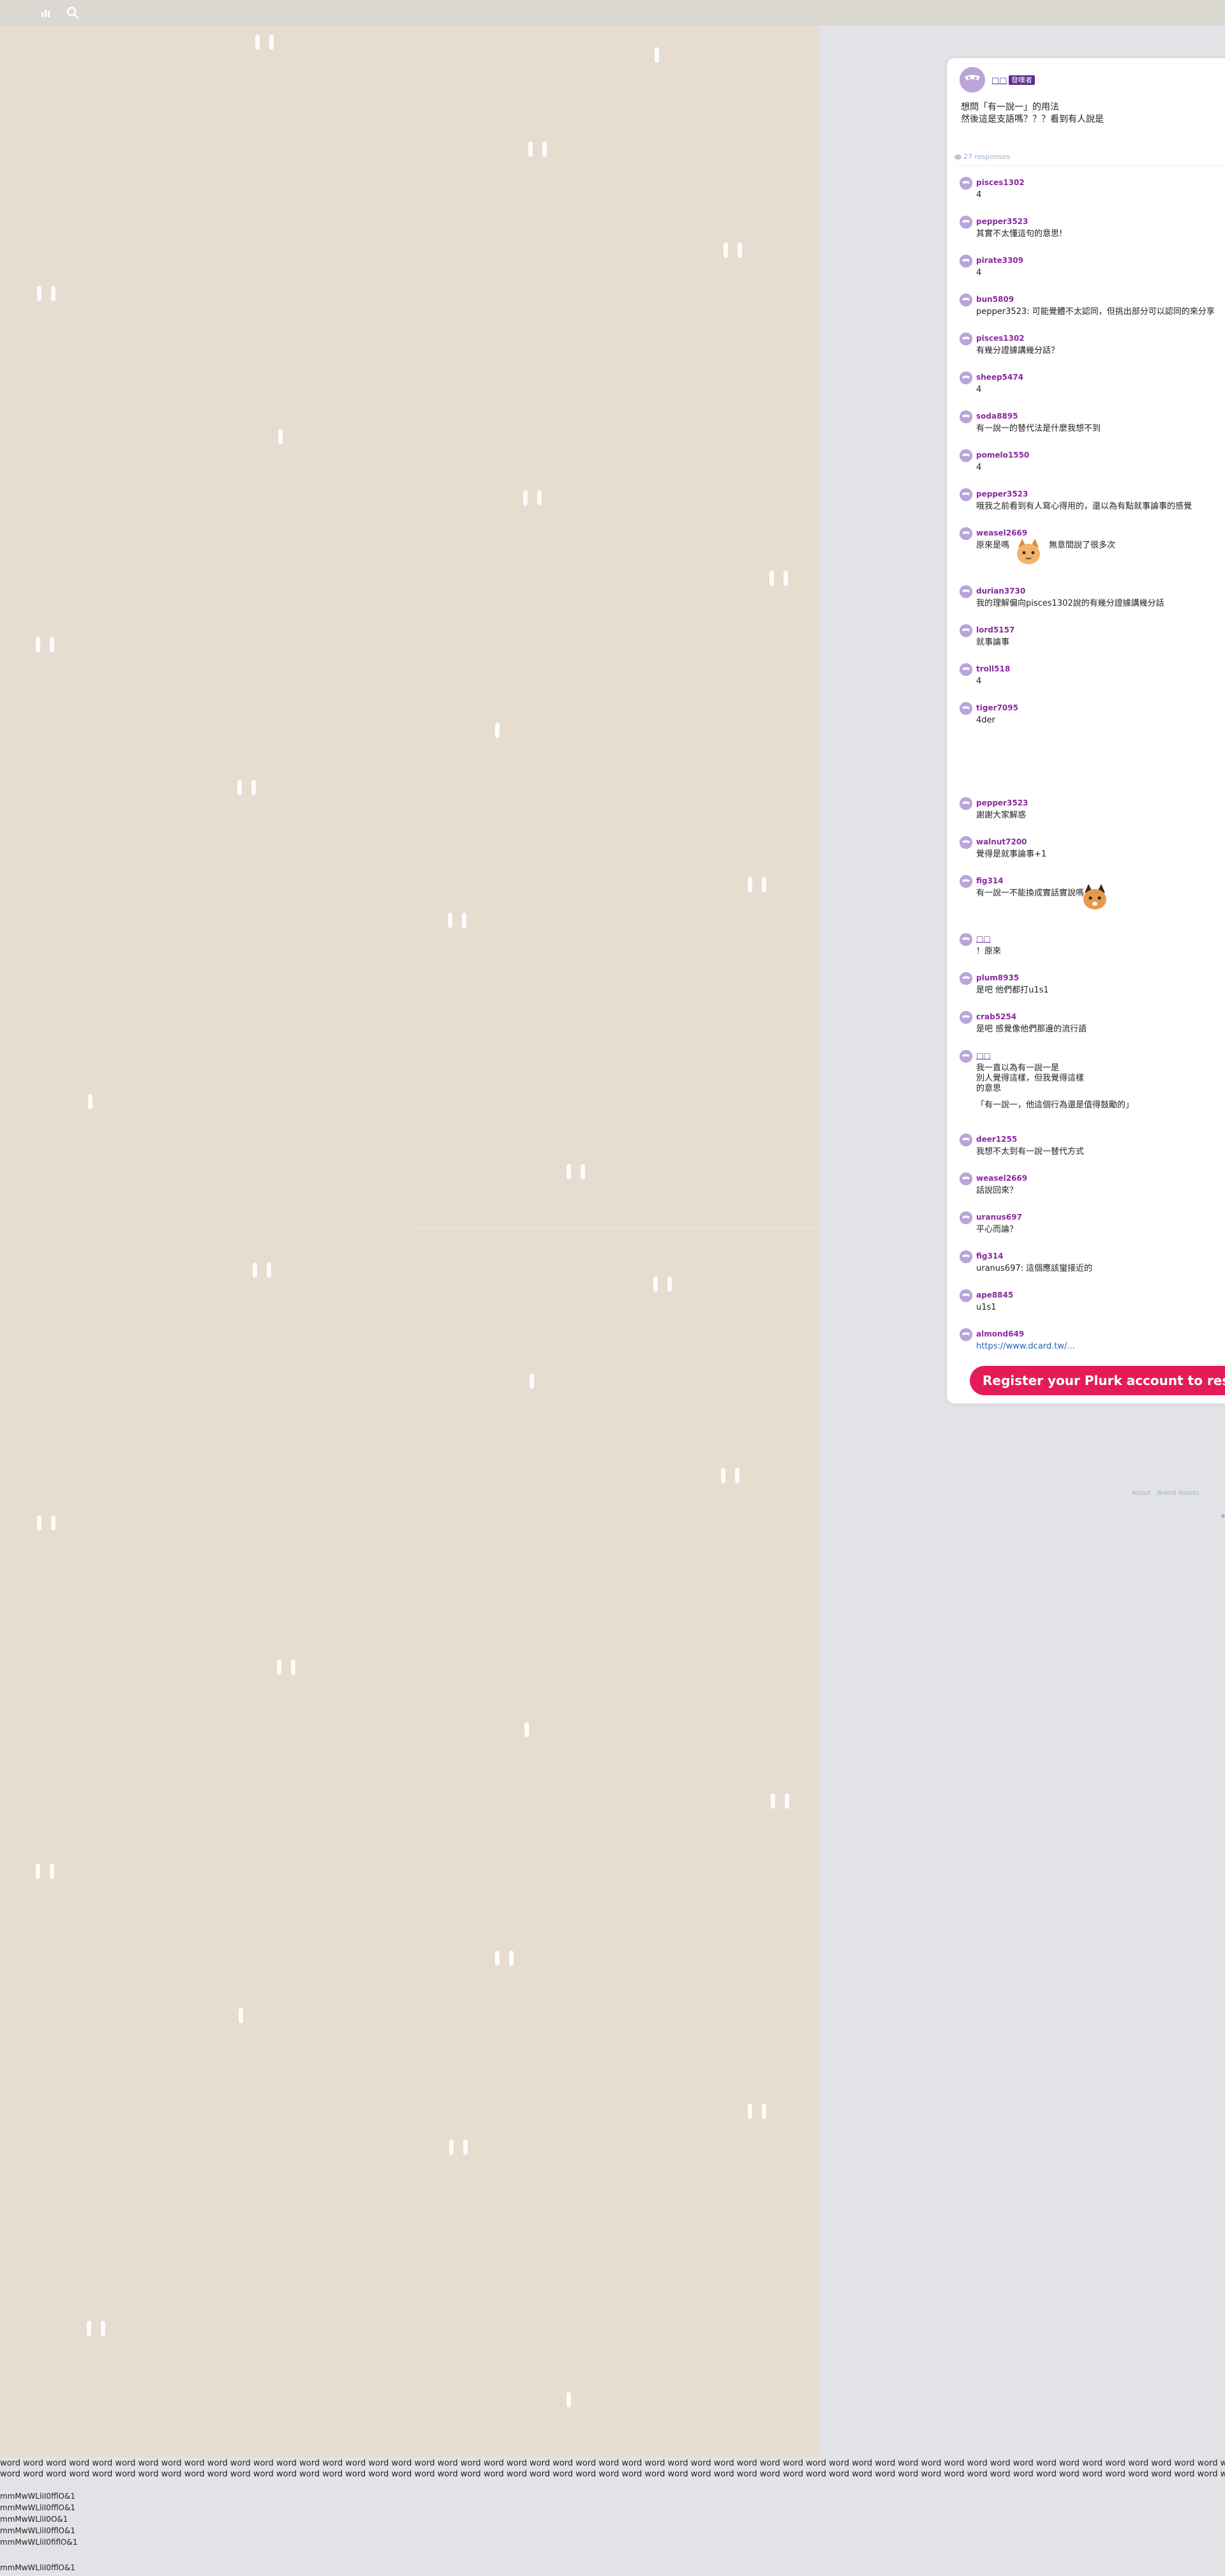 The height and width of the screenshot is (2576, 1225). What do you see at coordinates (999, 260) in the screenshot?
I see `response-username: pirate3309` at bounding box center [999, 260].